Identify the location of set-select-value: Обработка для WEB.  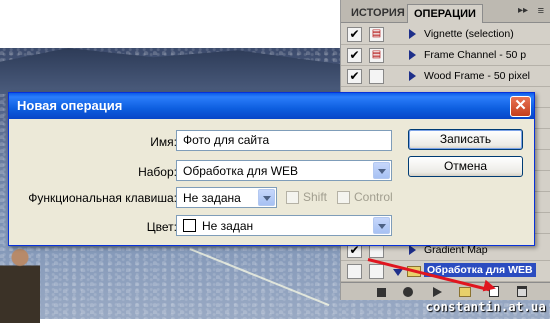
(241, 171).